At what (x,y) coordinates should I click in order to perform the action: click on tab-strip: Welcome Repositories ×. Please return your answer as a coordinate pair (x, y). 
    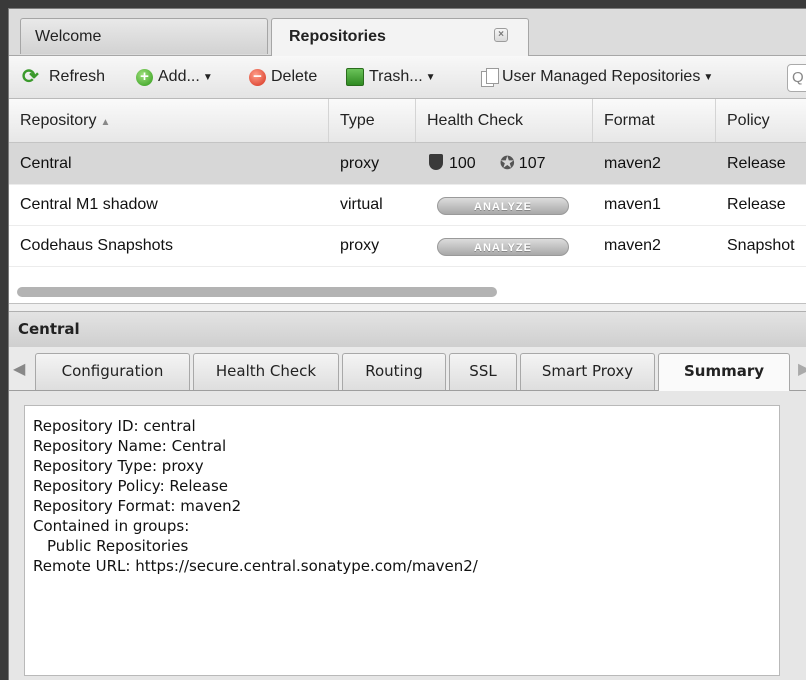
    Looking at the image, I should click on (407, 32).